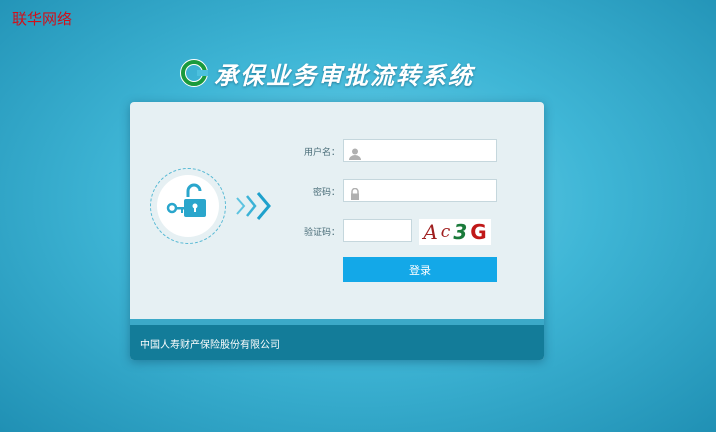 This screenshot has height=432, width=716. What do you see at coordinates (355, 154) in the screenshot?
I see `user-icon` at bounding box center [355, 154].